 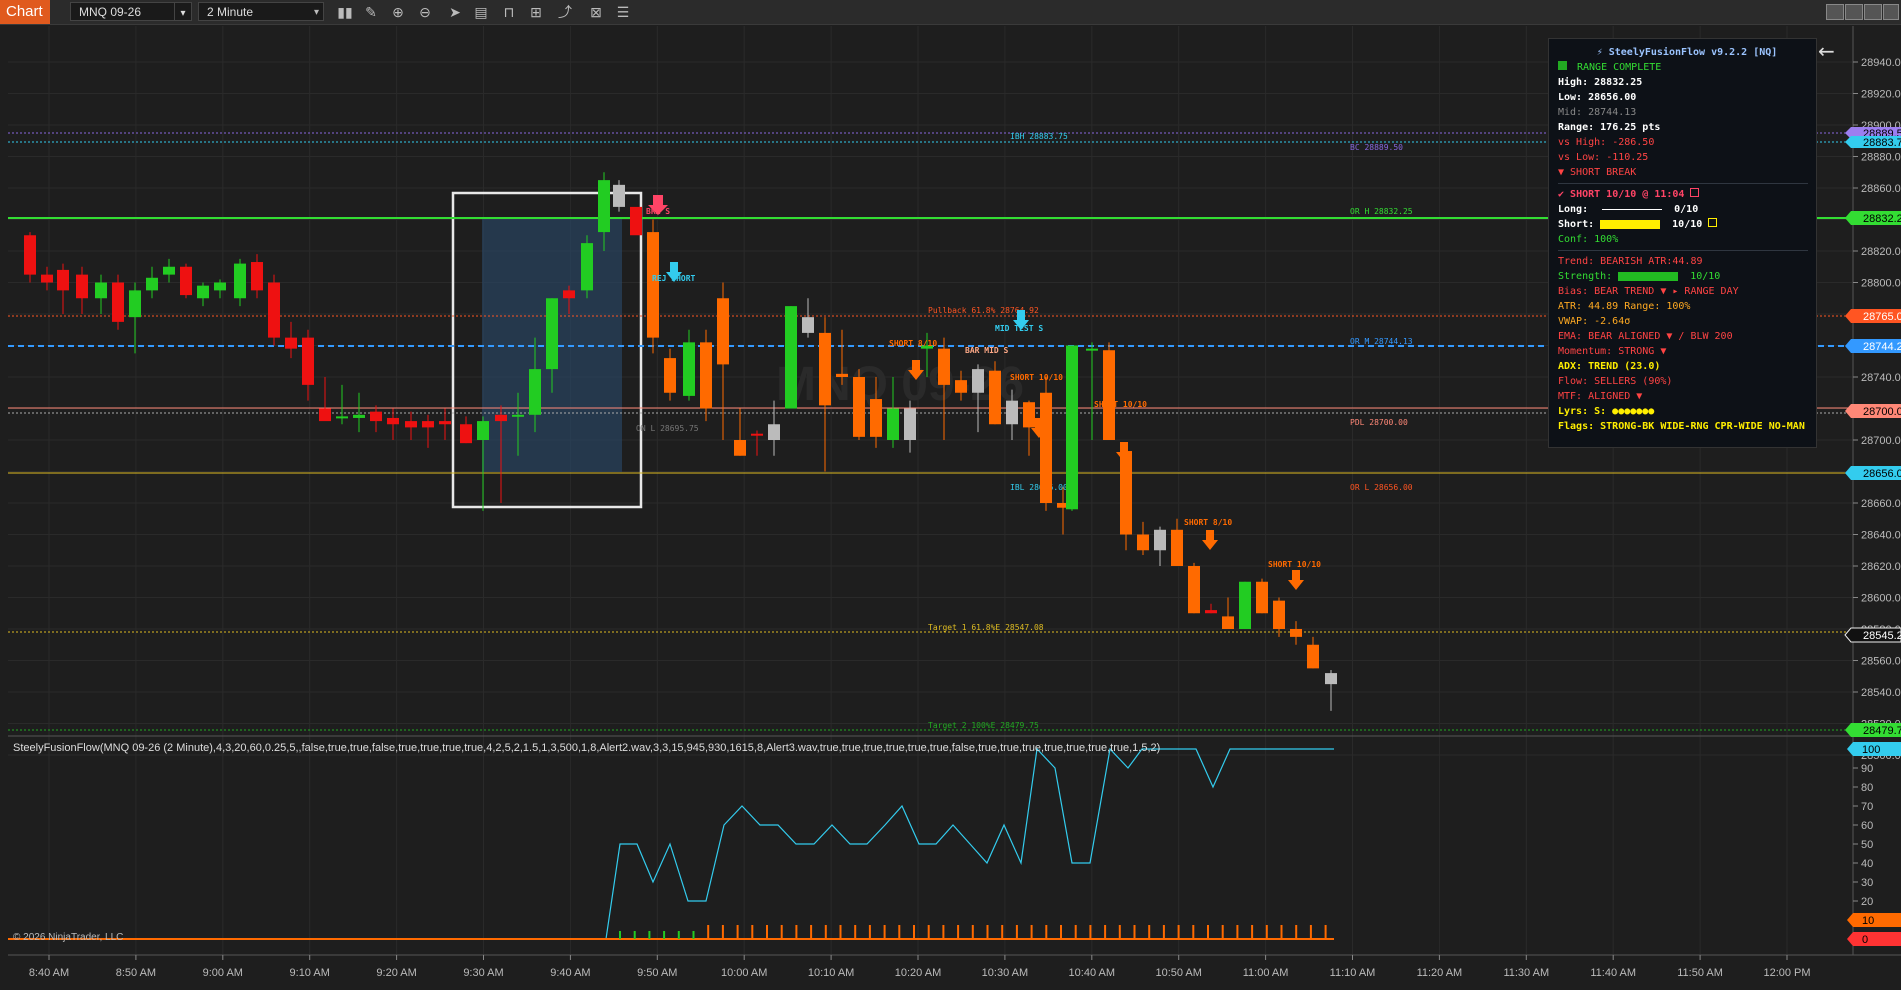 What do you see at coordinates (1867, 902) in the screenshot?
I see `indicator-tick-label: 20` at bounding box center [1867, 902].